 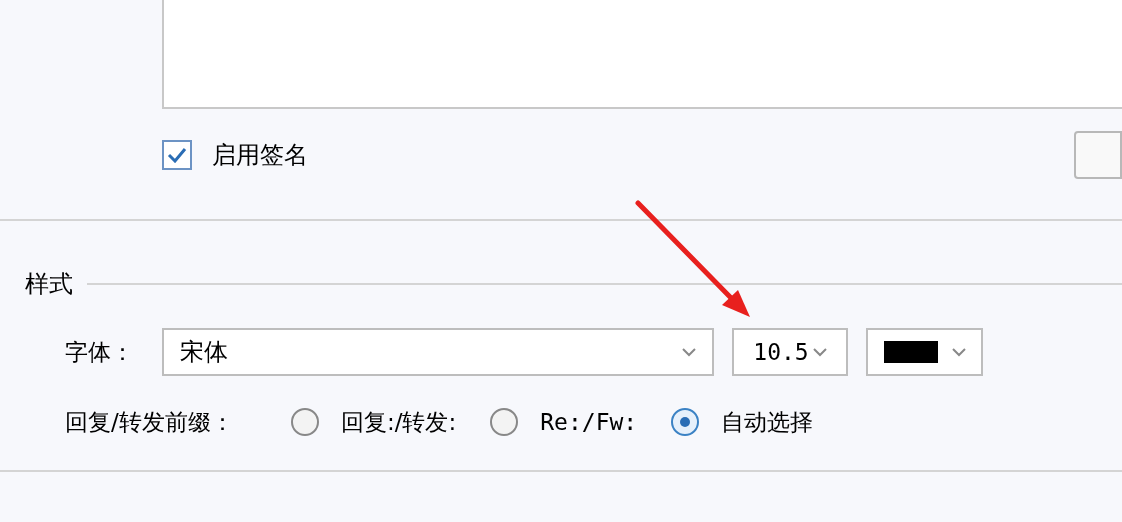 I want to click on radio-option: 自动选择, so click(x=742, y=422).